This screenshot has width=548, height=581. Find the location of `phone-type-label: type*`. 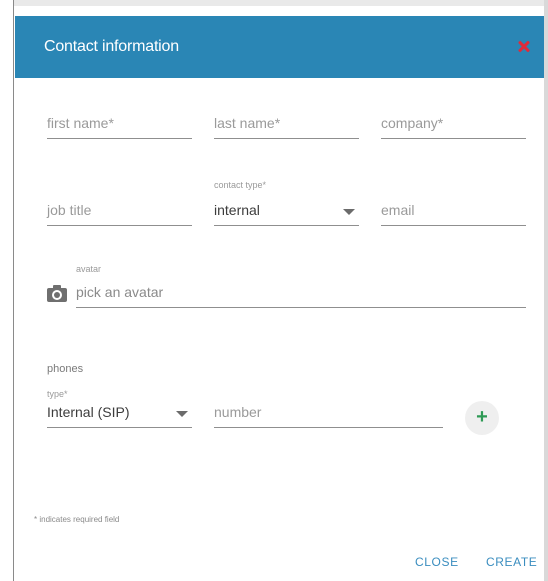

phone-type-label: type* is located at coordinates (57, 394).